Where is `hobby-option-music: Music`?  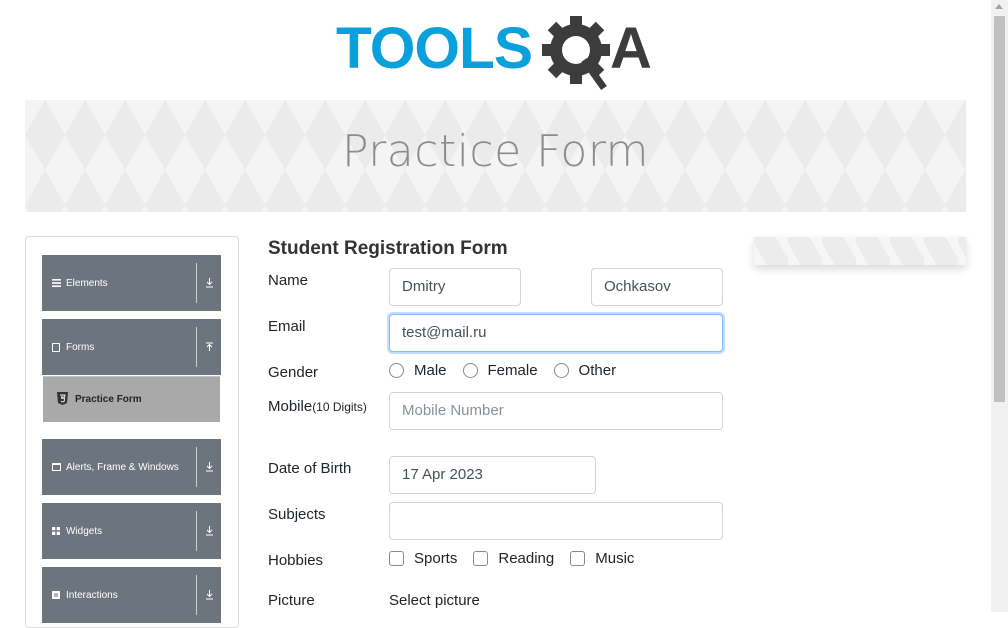
hobby-option-music: Music is located at coordinates (602, 558).